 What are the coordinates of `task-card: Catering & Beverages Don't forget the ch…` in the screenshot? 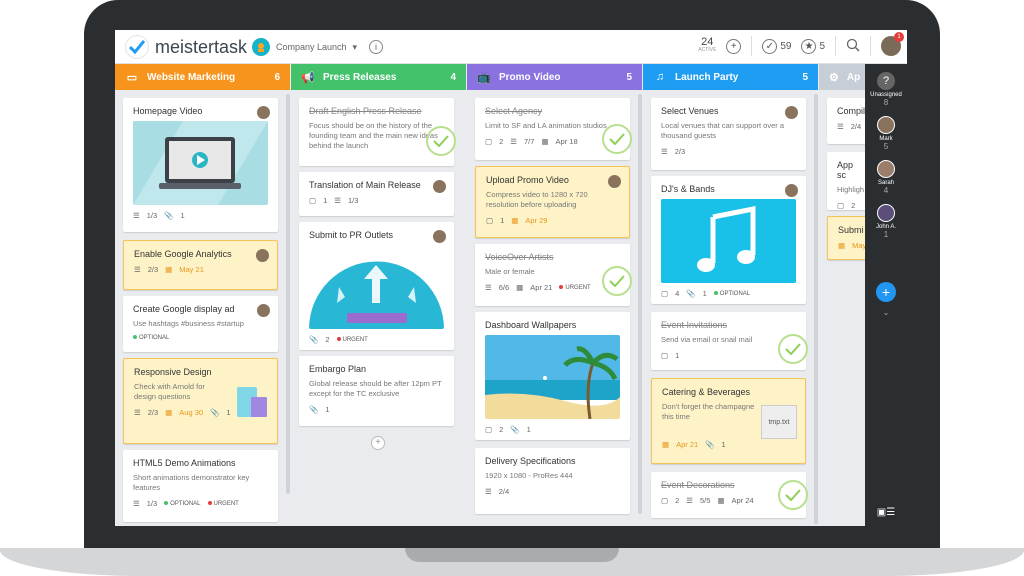 It's located at (728, 421).